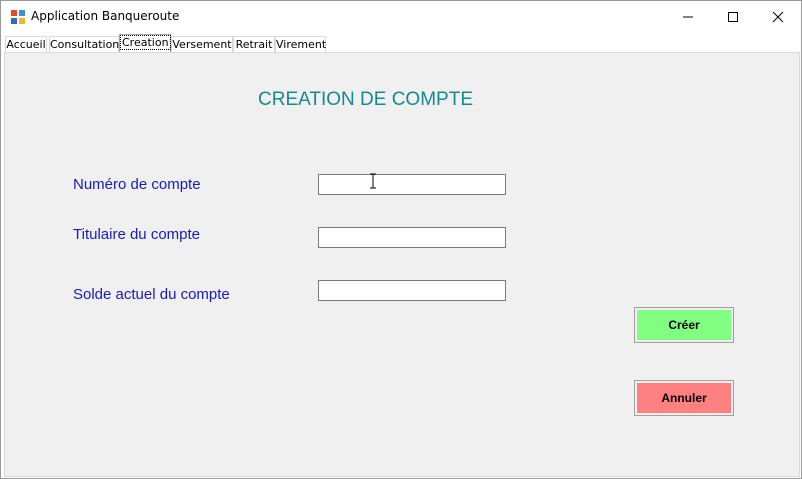 The height and width of the screenshot is (479, 802). I want to click on app-icon, so click(18, 17).